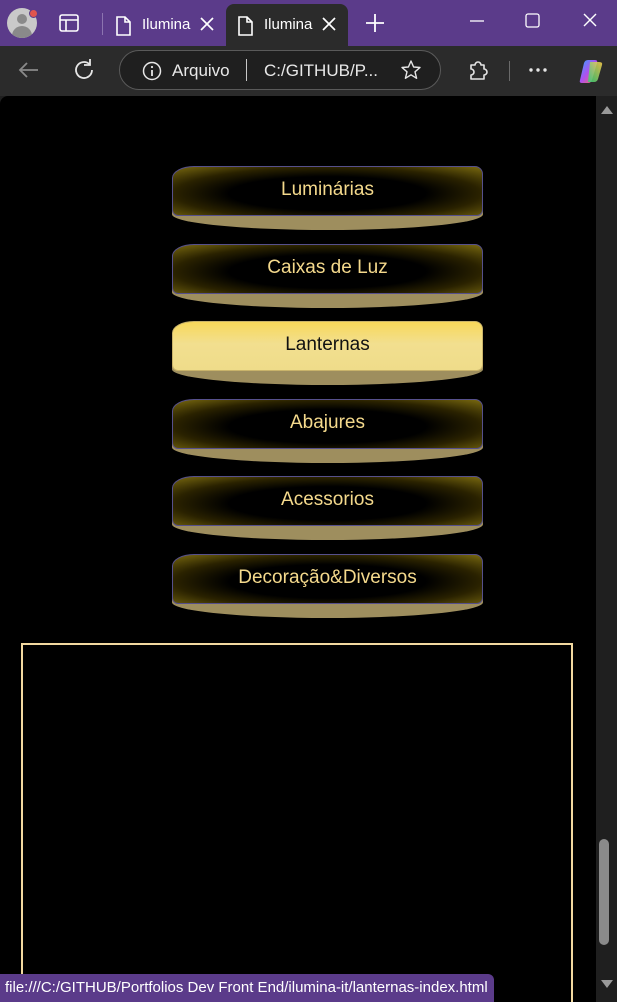  What do you see at coordinates (102, 24) in the screenshot?
I see `tab-divider` at bounding box center [102, 24].